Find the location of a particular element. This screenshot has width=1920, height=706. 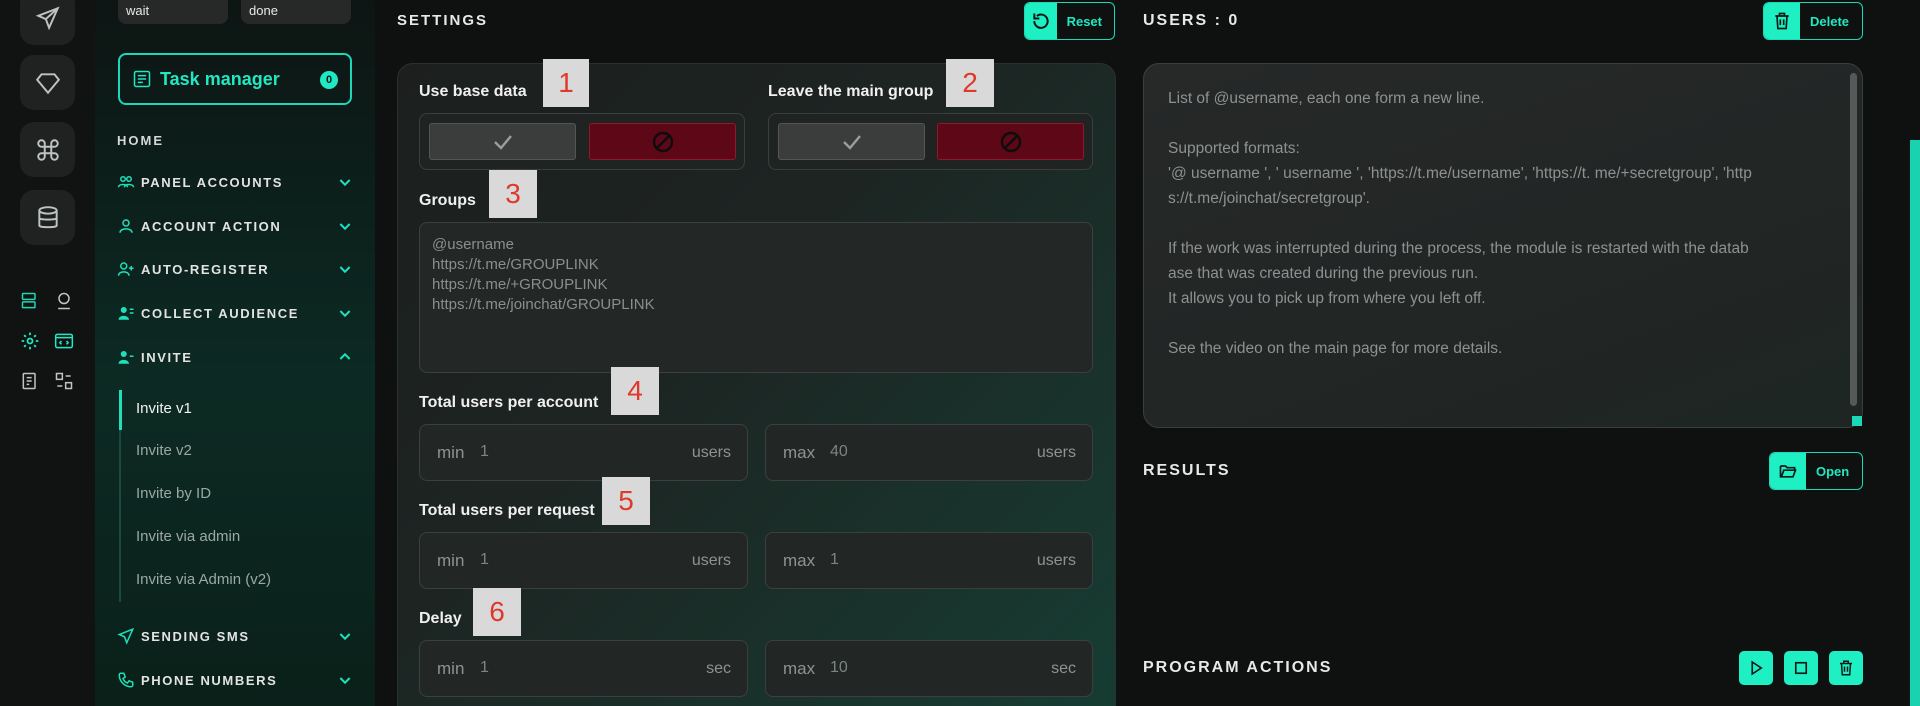

status-pill-done: done is located at coordinates (296, 12).